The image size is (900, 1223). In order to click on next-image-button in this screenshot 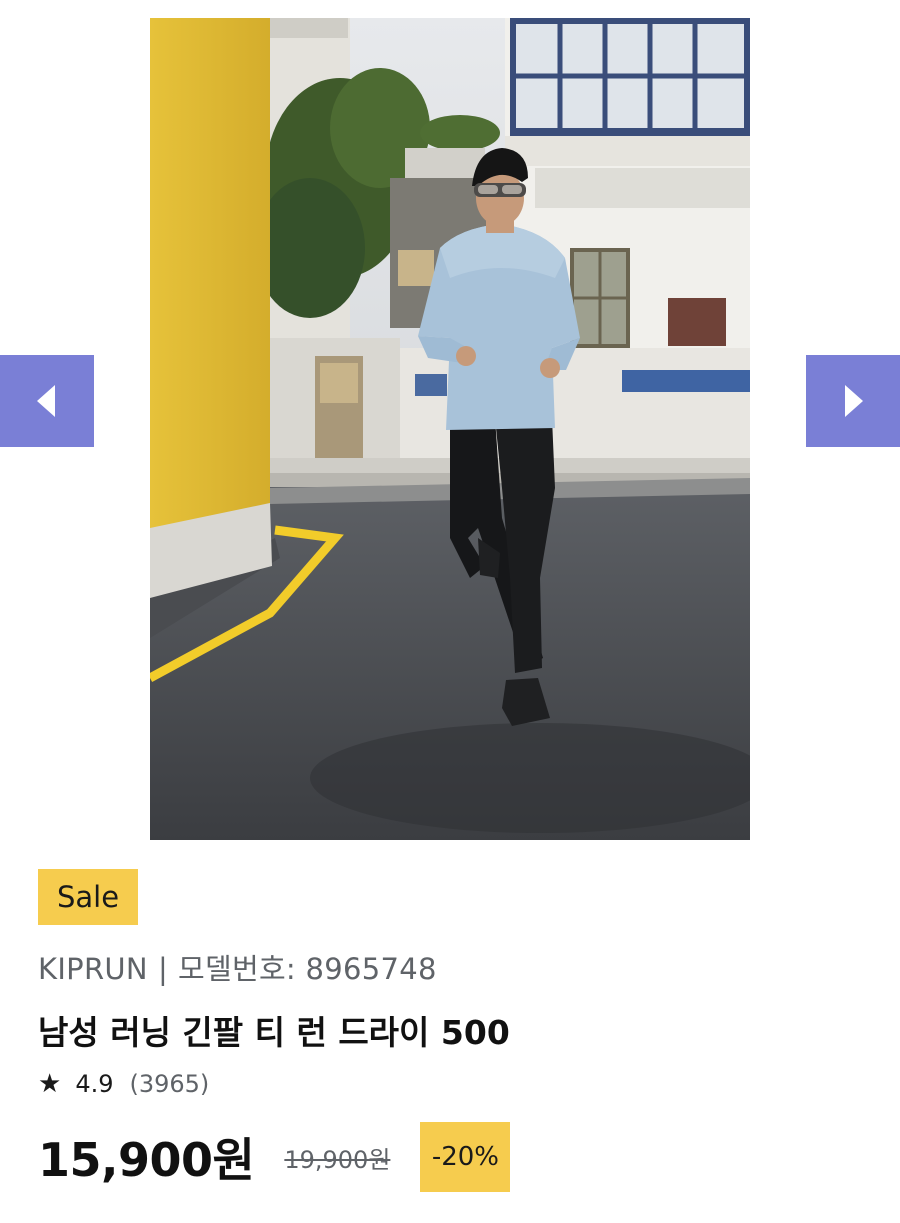, I will do `click(853, 401)`.